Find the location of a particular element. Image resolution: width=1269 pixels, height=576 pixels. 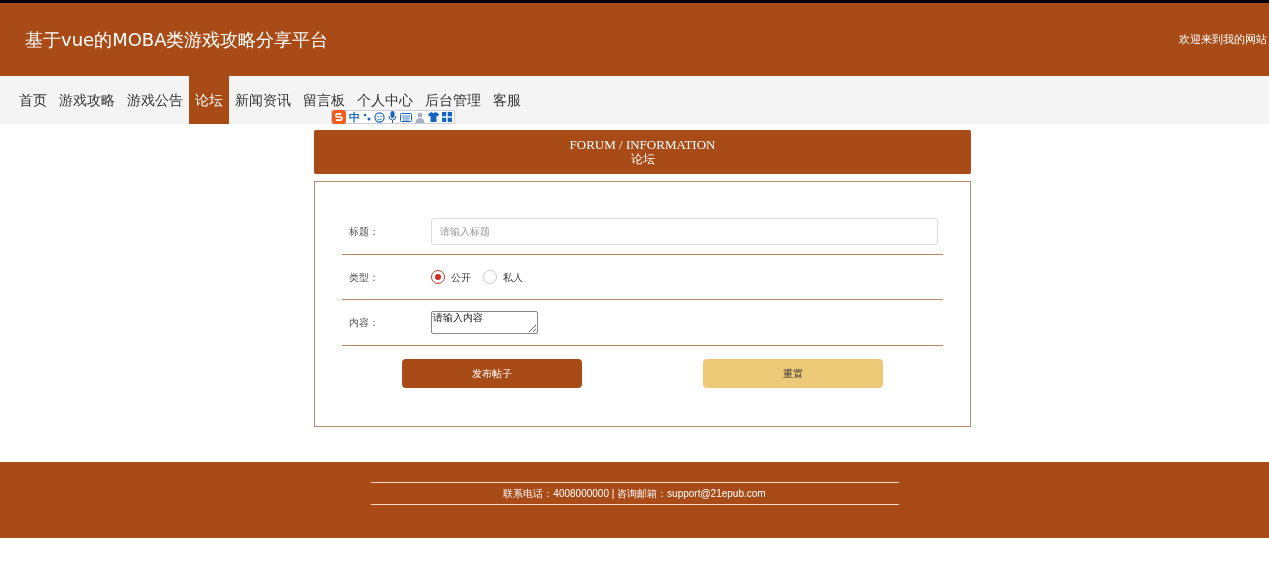

nav-tab: 游戏公告 is located at coordinates (155, 100).